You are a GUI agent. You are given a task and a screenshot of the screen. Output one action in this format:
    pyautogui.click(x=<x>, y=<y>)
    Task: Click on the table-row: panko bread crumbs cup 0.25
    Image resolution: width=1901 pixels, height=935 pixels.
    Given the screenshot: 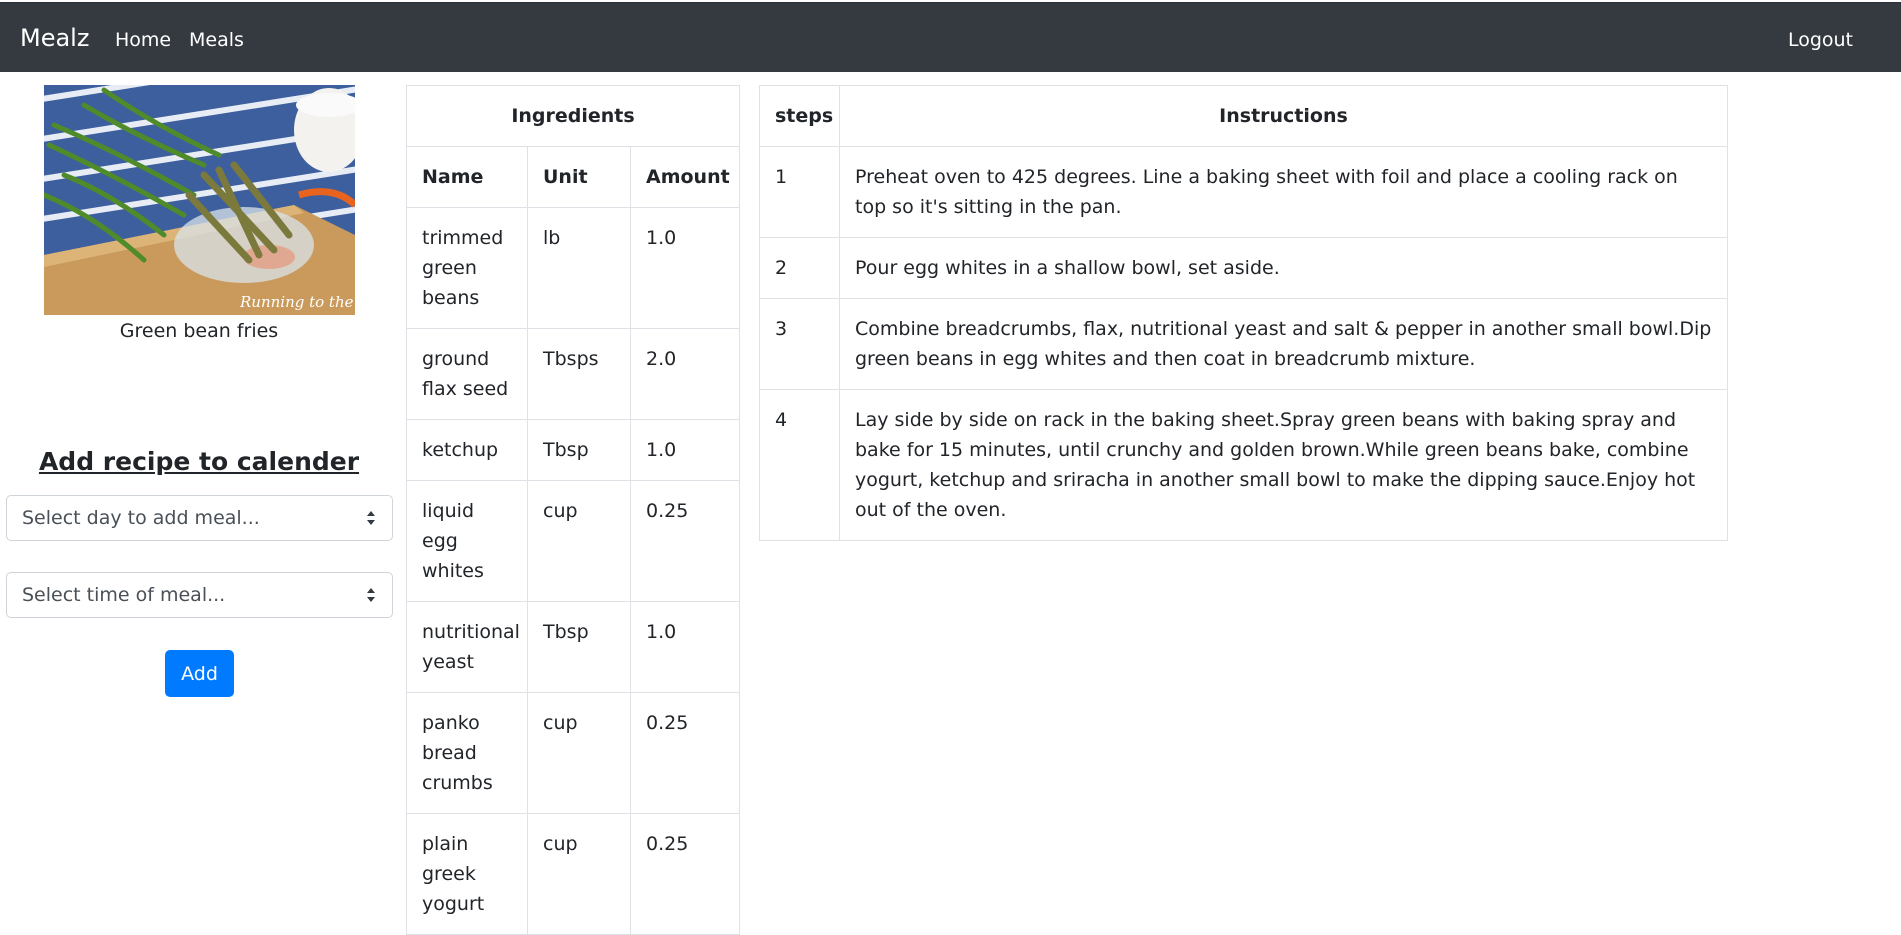 What is the action you would take?
    pyautogui.click(x=573, y=753)
    